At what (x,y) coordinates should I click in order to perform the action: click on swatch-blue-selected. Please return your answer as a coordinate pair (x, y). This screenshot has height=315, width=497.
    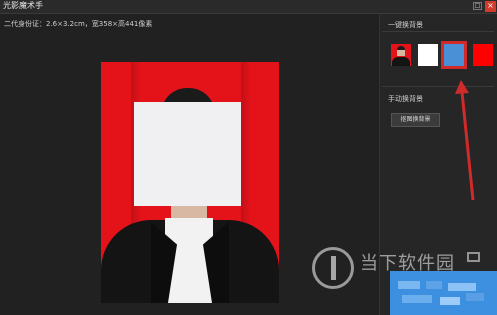
    Looking at the image, I should click on (454, 55).